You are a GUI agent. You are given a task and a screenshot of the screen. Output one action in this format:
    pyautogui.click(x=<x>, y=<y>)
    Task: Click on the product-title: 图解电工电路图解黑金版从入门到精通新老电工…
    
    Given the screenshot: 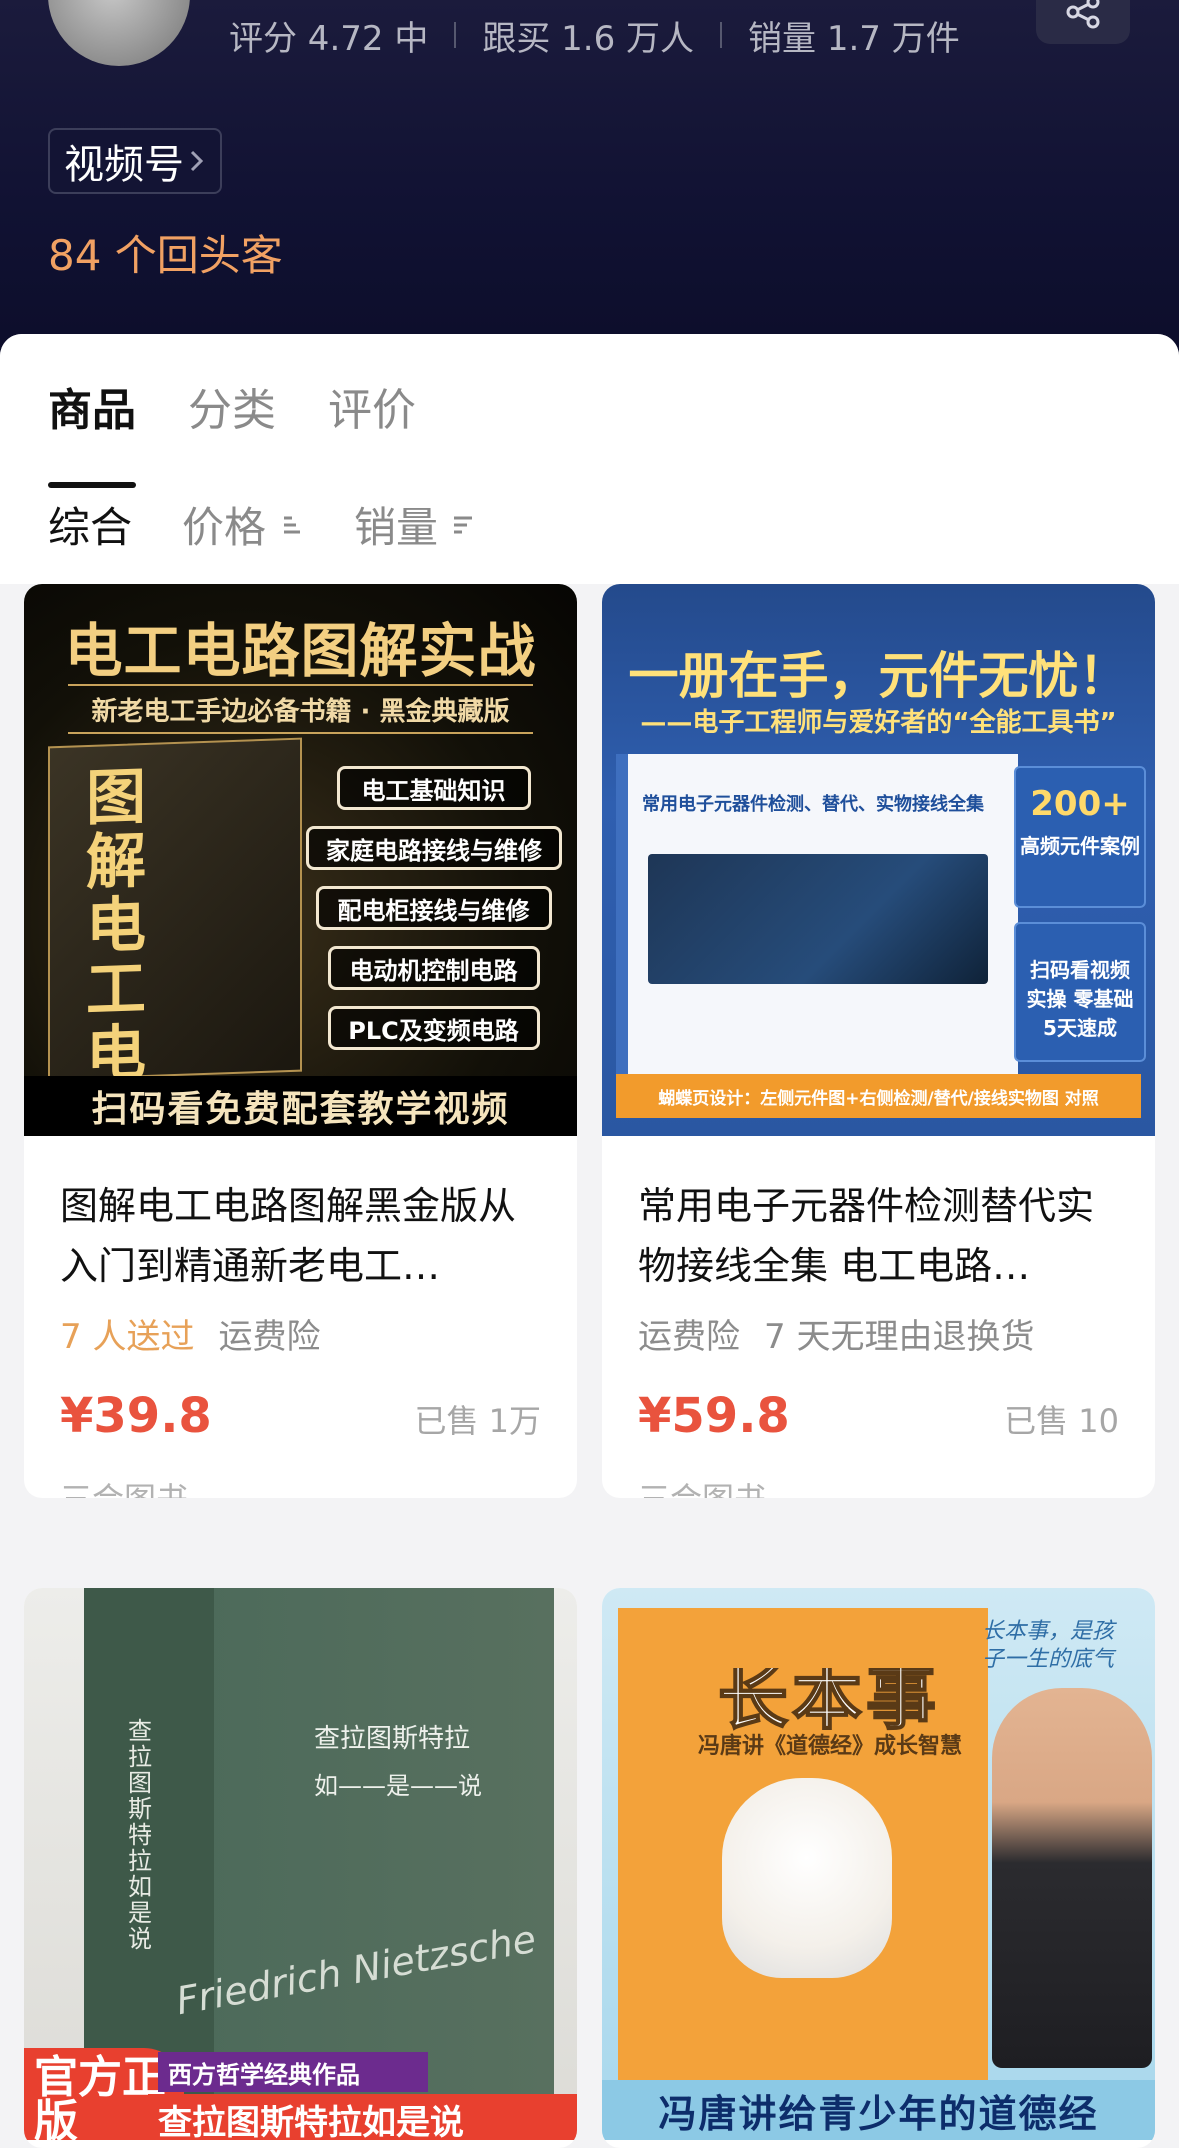 What is the action you would take?
    pyautogui.click(x=300, y=1236)
    